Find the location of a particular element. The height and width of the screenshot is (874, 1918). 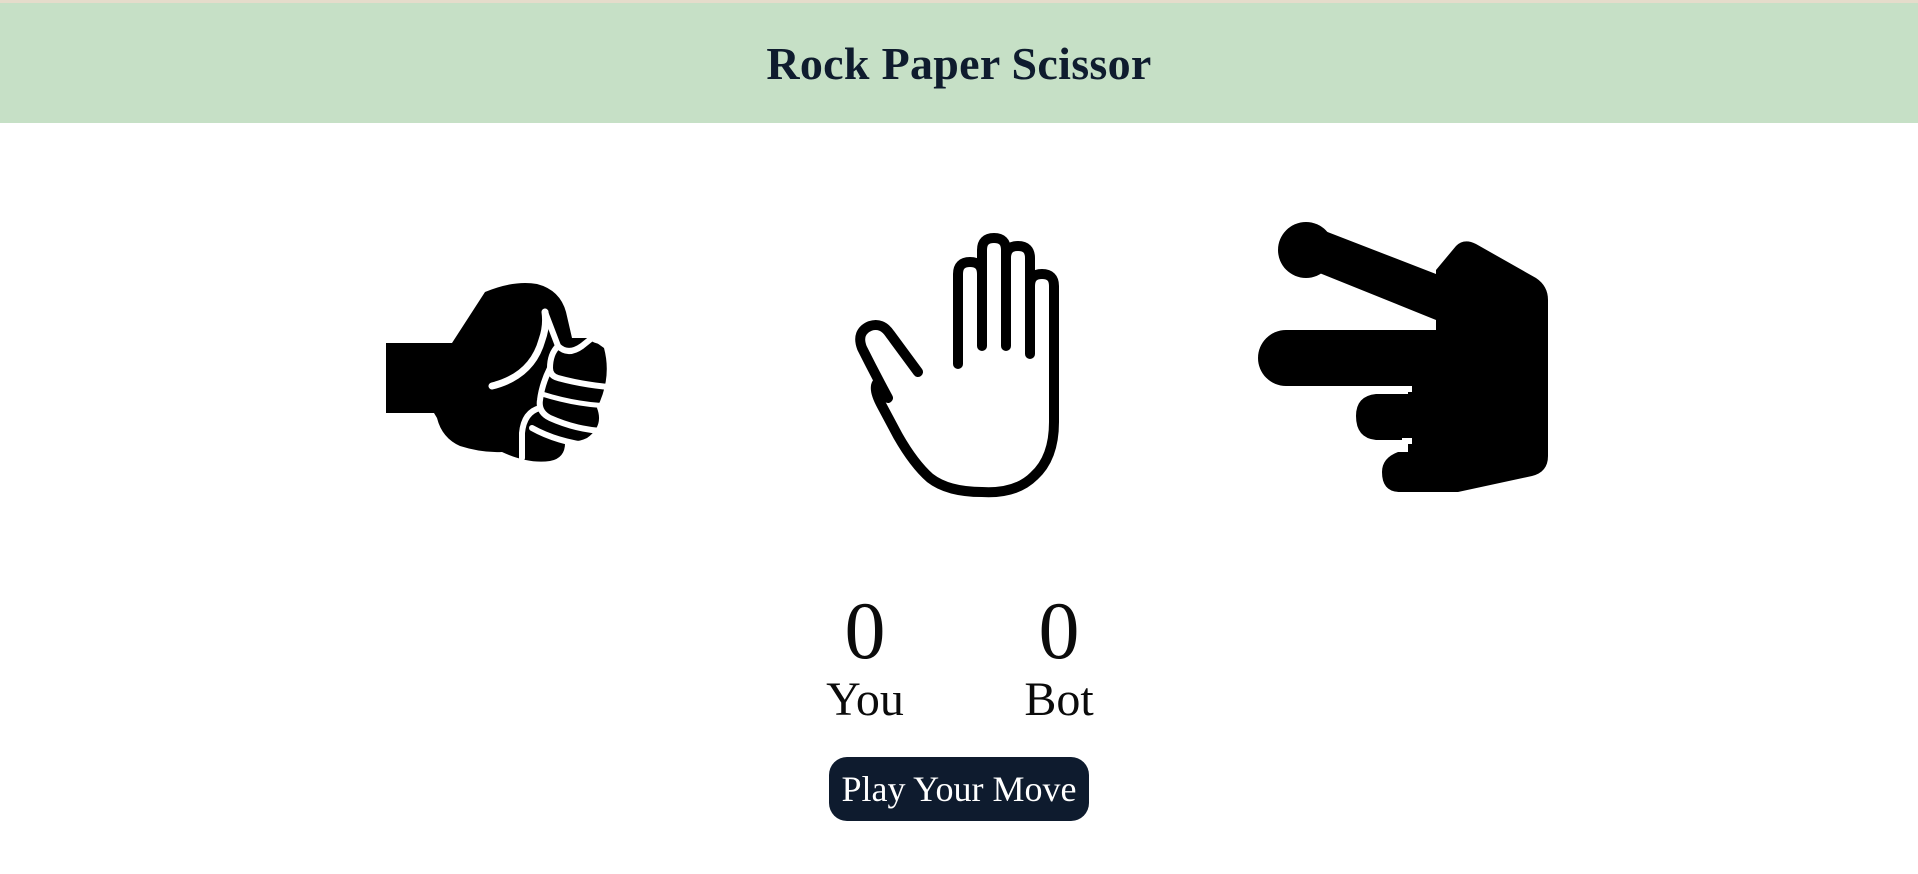

bot-score-value: 0 is located at coordinates (1059, 630).